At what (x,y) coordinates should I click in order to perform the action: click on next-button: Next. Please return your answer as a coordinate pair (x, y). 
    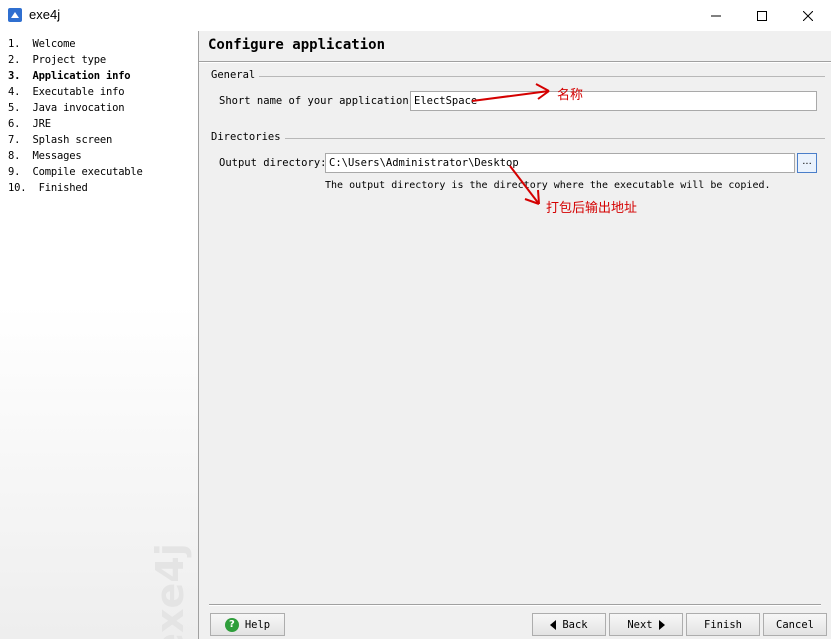
    Looking at the image, I should click on (646, 624).